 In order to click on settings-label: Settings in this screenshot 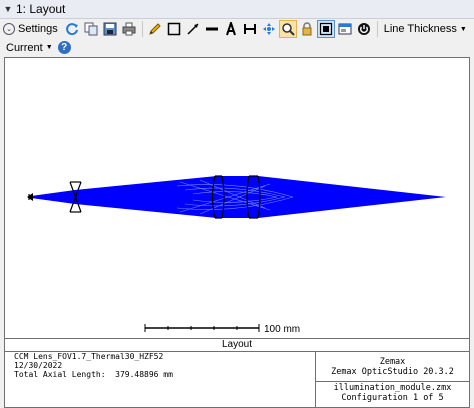, I will do `click(38, 29)`.